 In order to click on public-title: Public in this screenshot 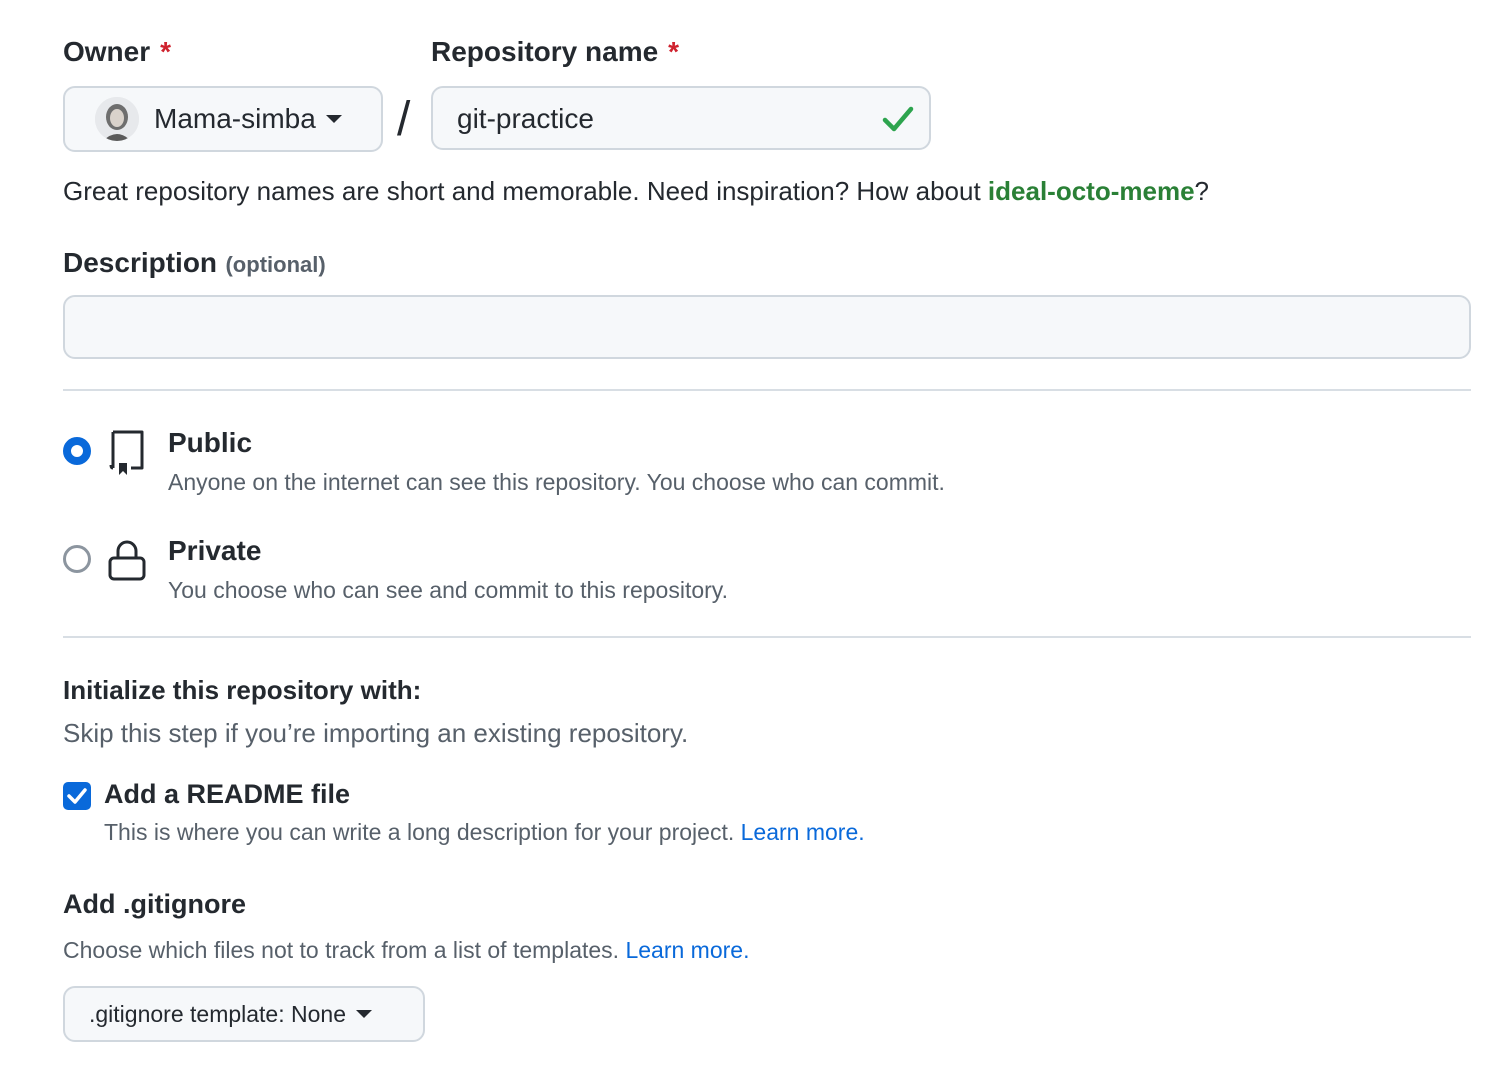, I will do `click(210, 442)`.